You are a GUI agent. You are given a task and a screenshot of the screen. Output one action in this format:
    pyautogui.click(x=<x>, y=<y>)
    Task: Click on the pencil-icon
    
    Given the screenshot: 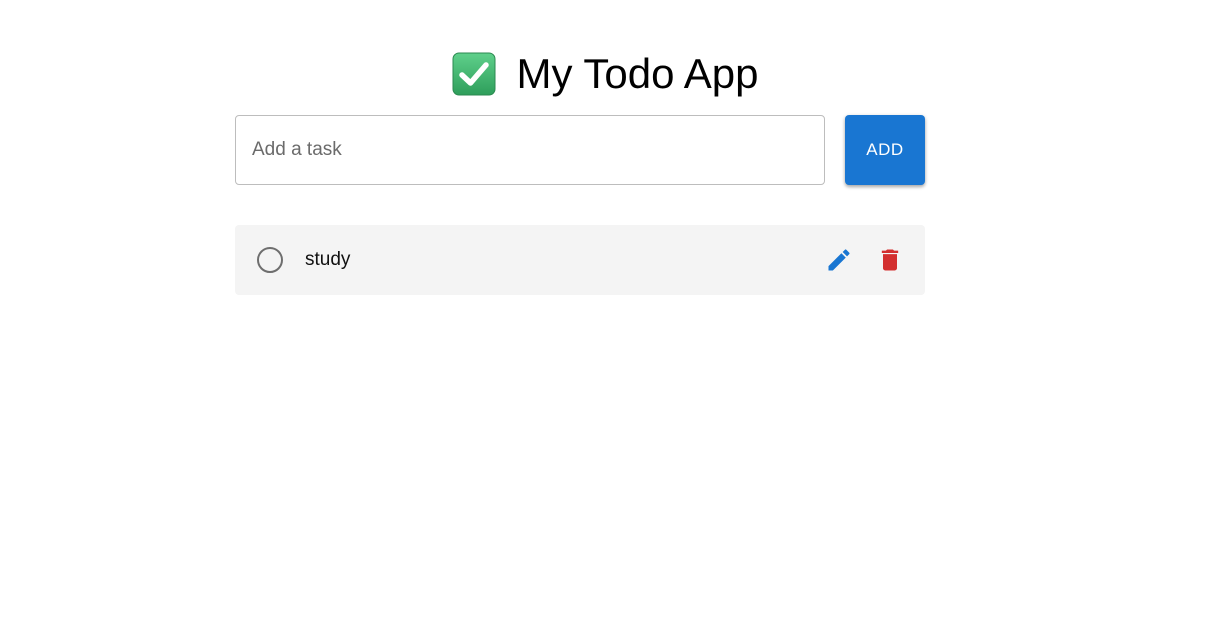 What is the action you would take?
    pyautogui.click(x=839, y=260)
    